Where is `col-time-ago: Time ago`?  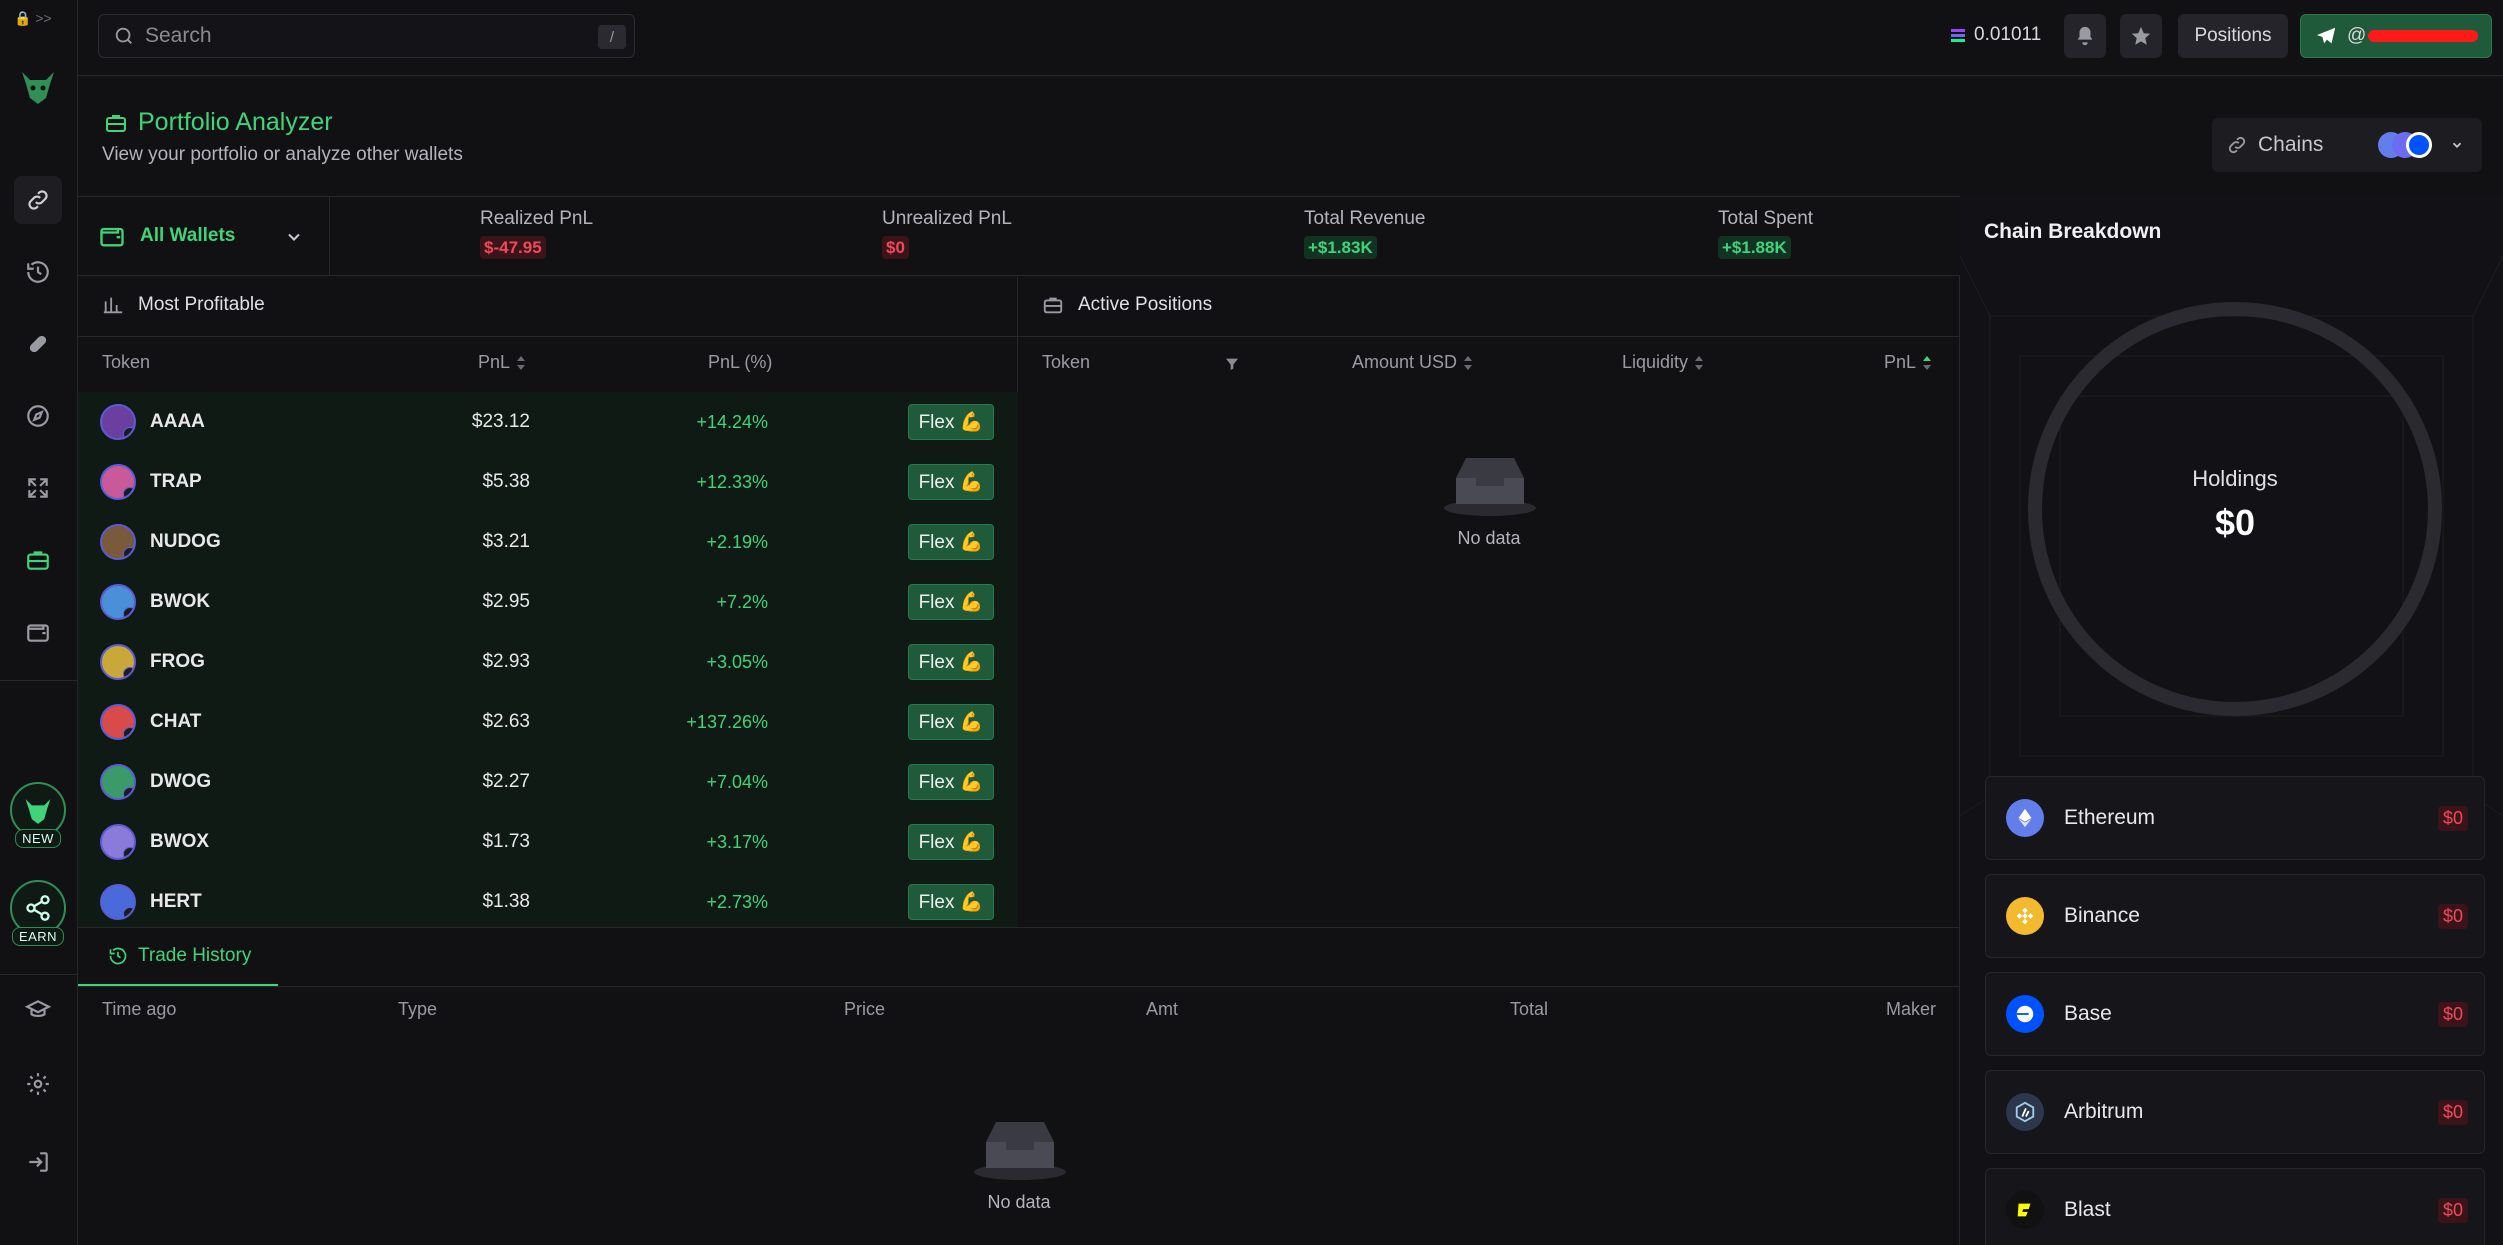
col-time-ago: Time ago is located at coordinates (139, 1009).